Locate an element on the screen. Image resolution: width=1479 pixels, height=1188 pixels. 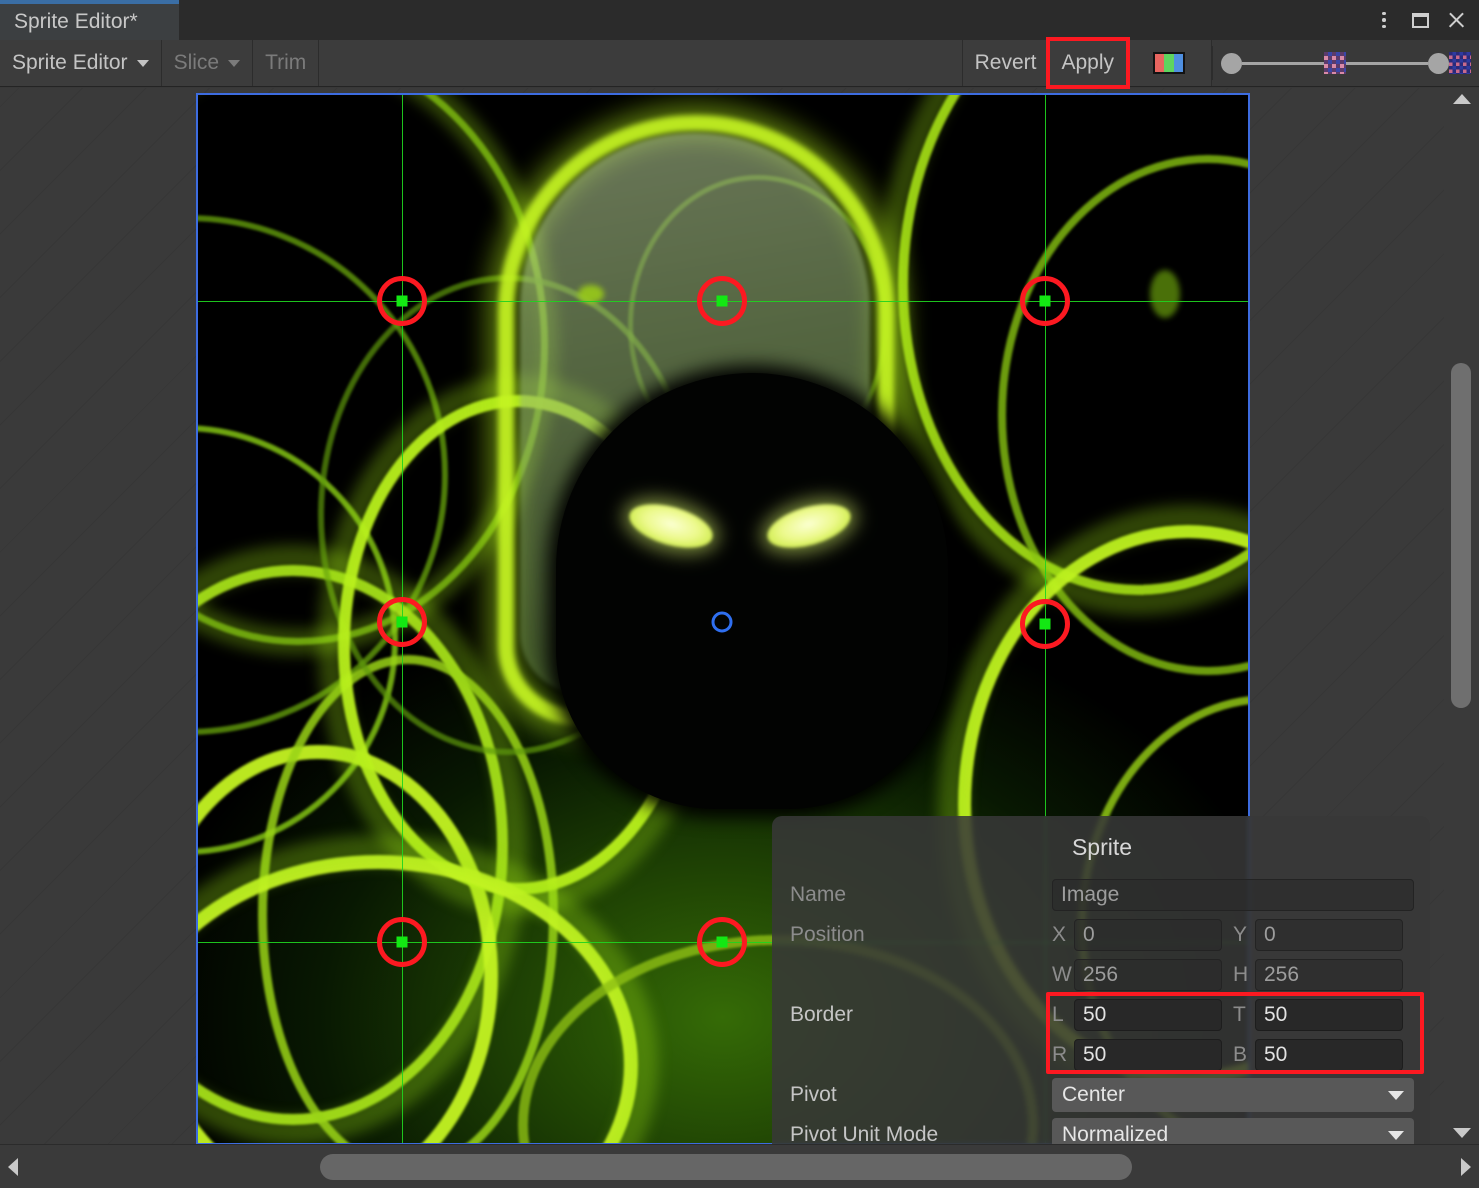
scroll-left-arrow-icon is located at coordinates (13, 1166).